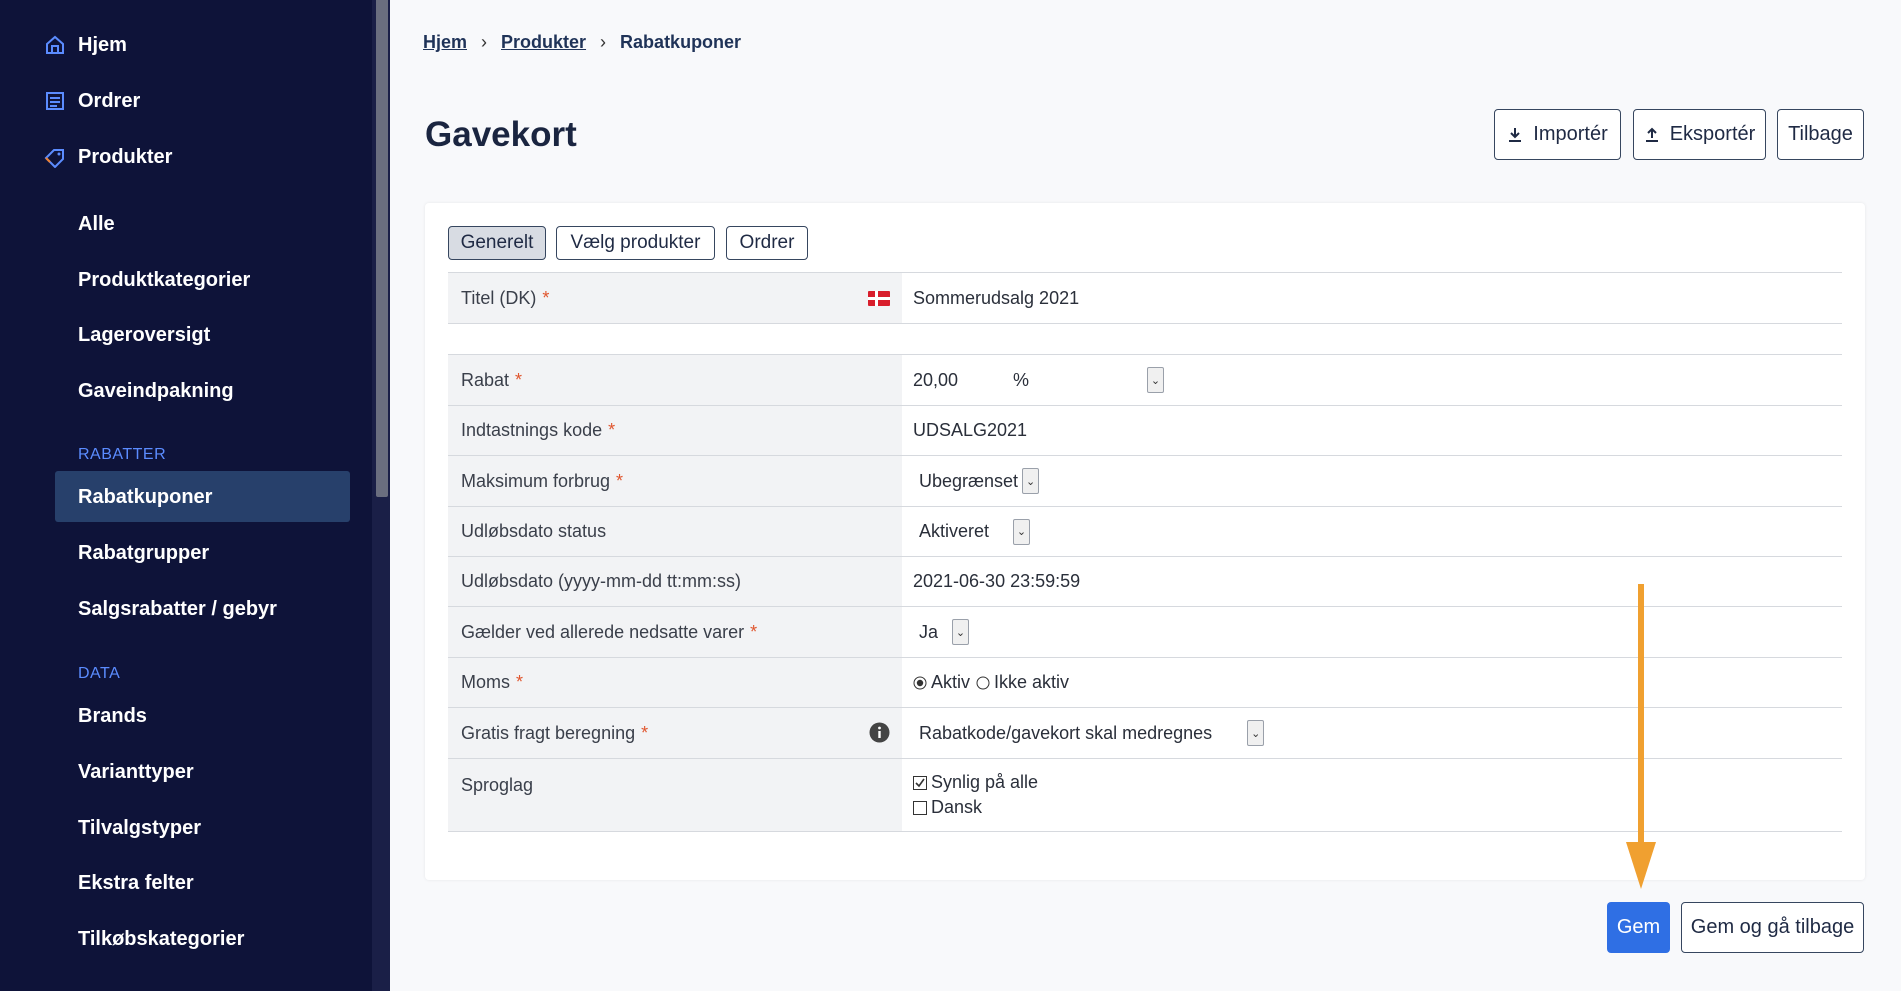  What do you see at coordinates (601, 581) in the screenshot?
I see `udlob-label: Udløbsdato (yyyy-mm-dd tt:mm:ss)` at bounding box center [601, 581].